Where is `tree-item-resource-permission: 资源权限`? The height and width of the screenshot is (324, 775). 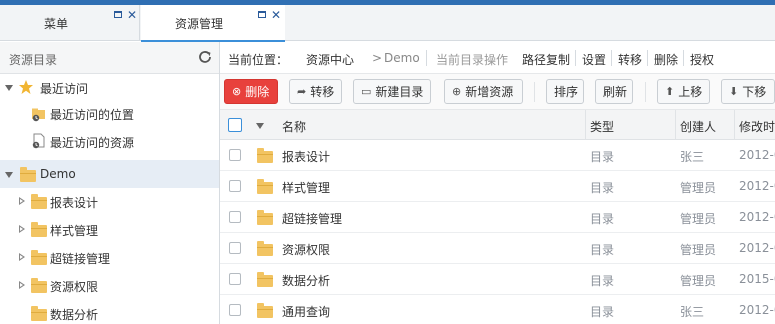 tree-item-resource-permission: 资源权限 is located at coordinates (109, 285).